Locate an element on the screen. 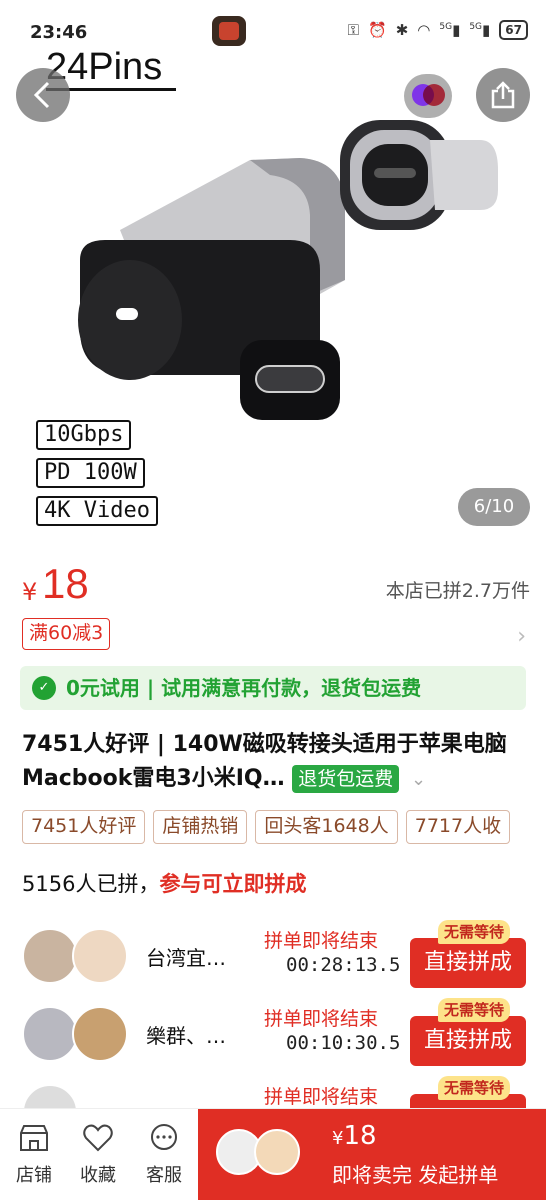  start-group-buy-button: ¥18 即将卖完 发起拼单 is located at coordinates (372, 1154).